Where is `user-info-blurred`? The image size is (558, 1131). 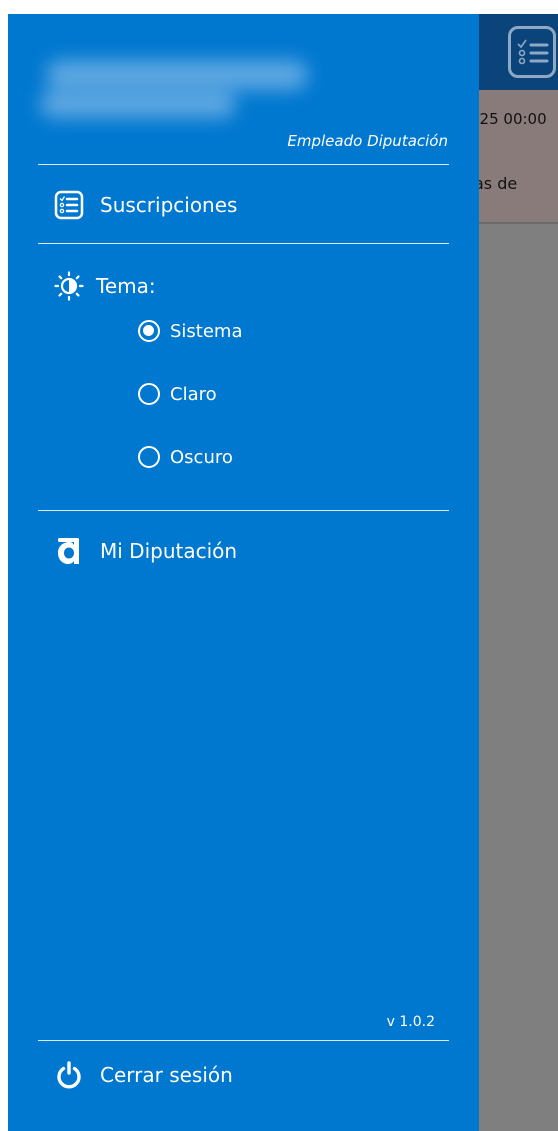 user-info-blurred is located at coordinates (172, 90).